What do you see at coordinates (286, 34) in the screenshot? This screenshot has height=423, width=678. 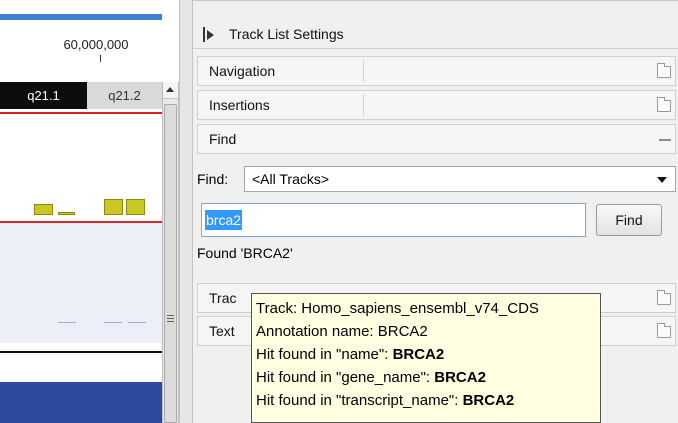 I see `panel-title: Track List Settings` at bounding box center [286, 34].